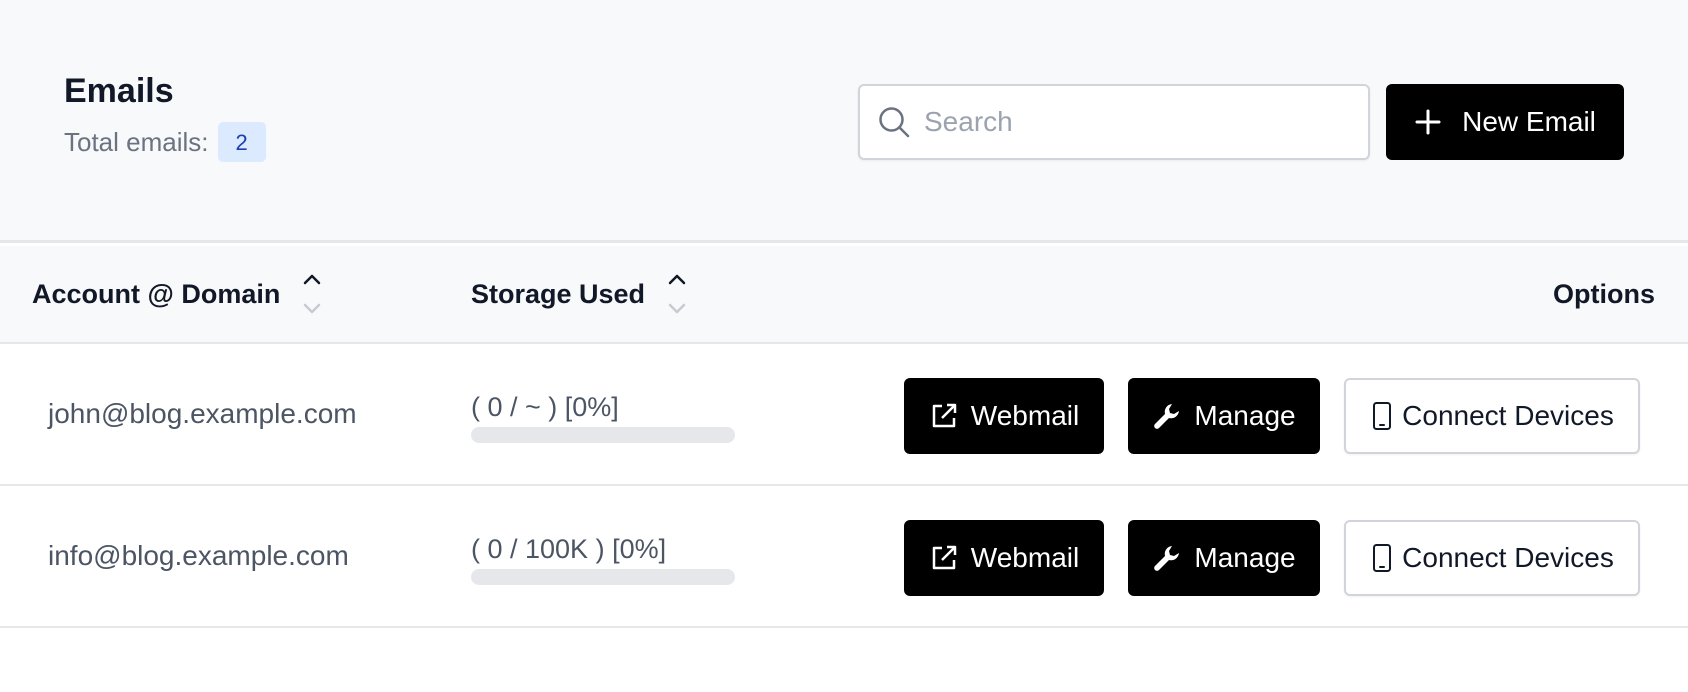  I want to click on column-header-storage-label: Storage Used, so click(558, 293).